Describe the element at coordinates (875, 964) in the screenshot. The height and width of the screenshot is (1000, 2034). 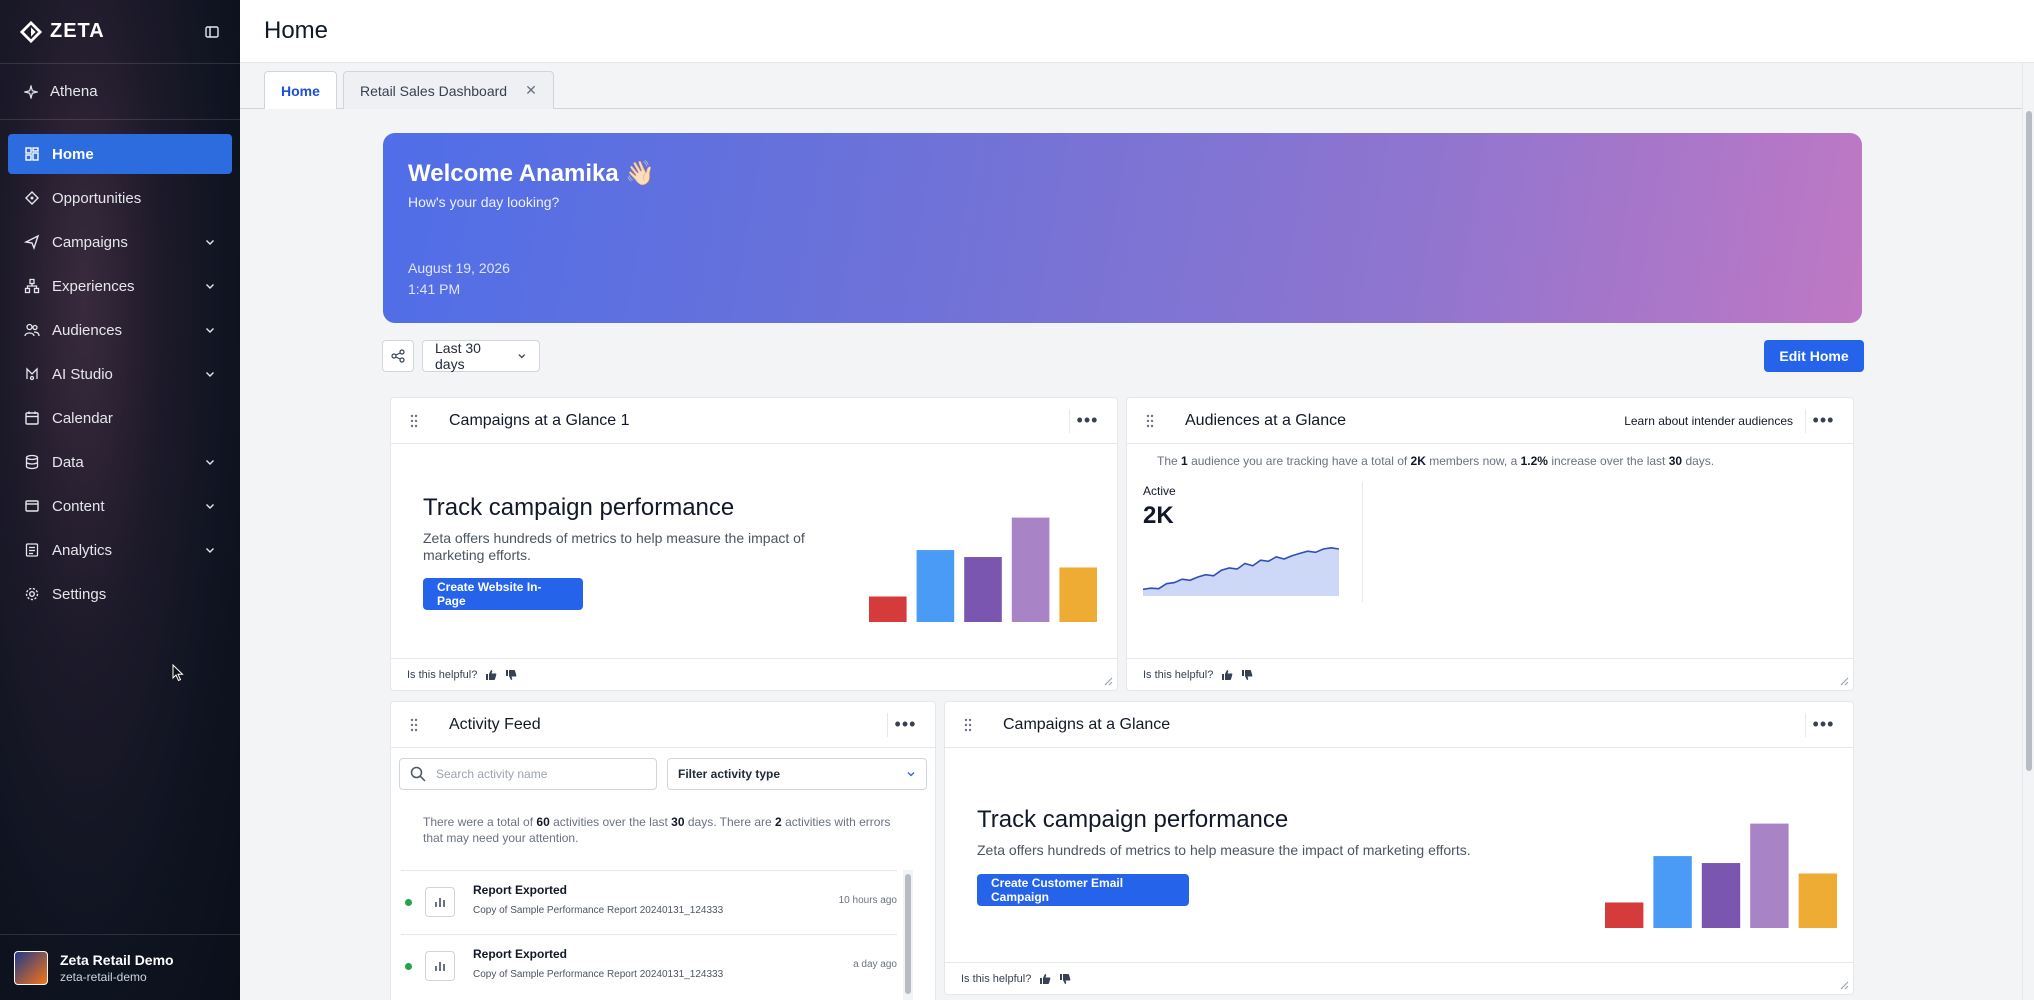
I see `activity-time: a day ago` at that location.